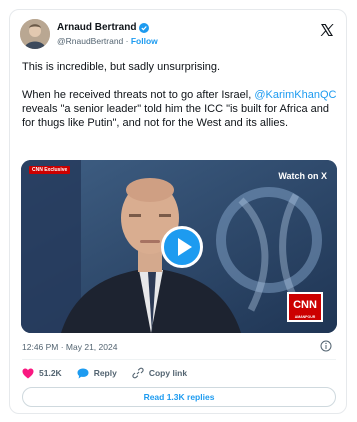 This screenshot has width=357, height=422. What do you see at coordinates (96, 27) in the screenshot?
I see `author-name: Arnaud Bertrand` at bounding box center [96, 27].